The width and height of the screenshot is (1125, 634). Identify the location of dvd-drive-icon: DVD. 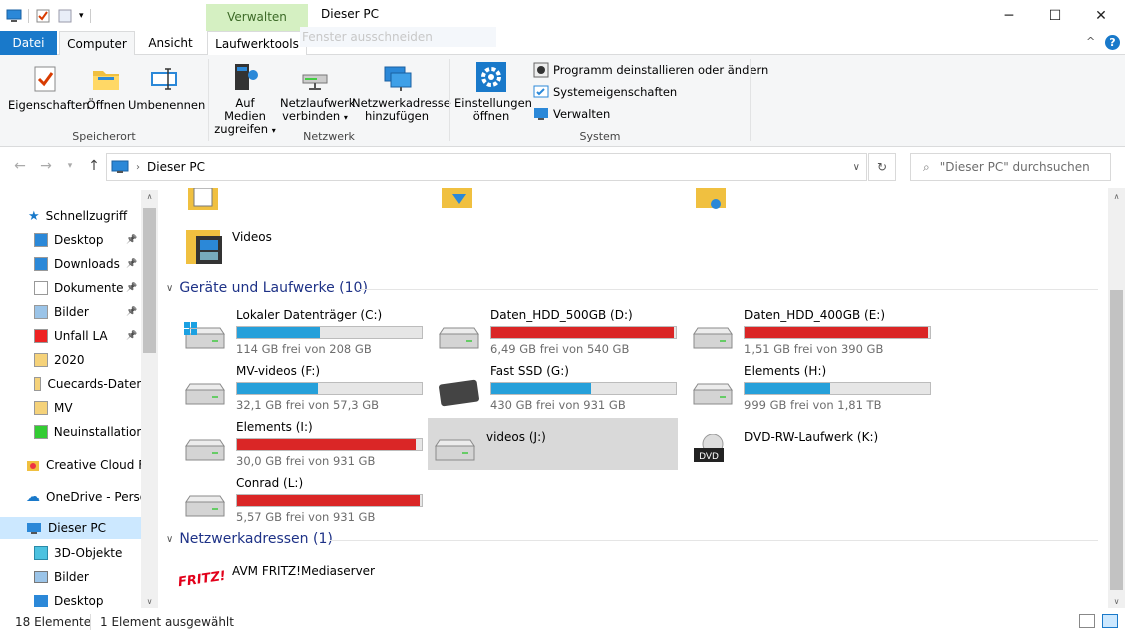
(709, 448).